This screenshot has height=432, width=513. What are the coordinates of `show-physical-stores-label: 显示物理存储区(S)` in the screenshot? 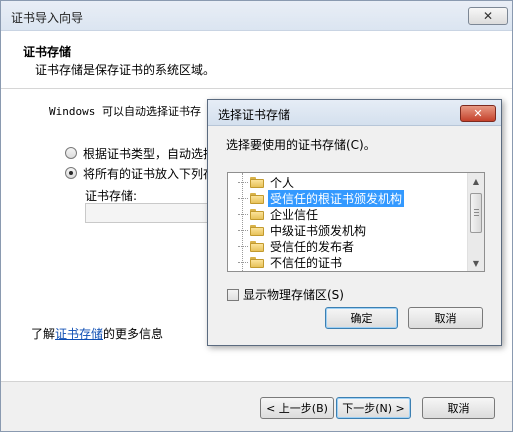 It's located at (293, 295).